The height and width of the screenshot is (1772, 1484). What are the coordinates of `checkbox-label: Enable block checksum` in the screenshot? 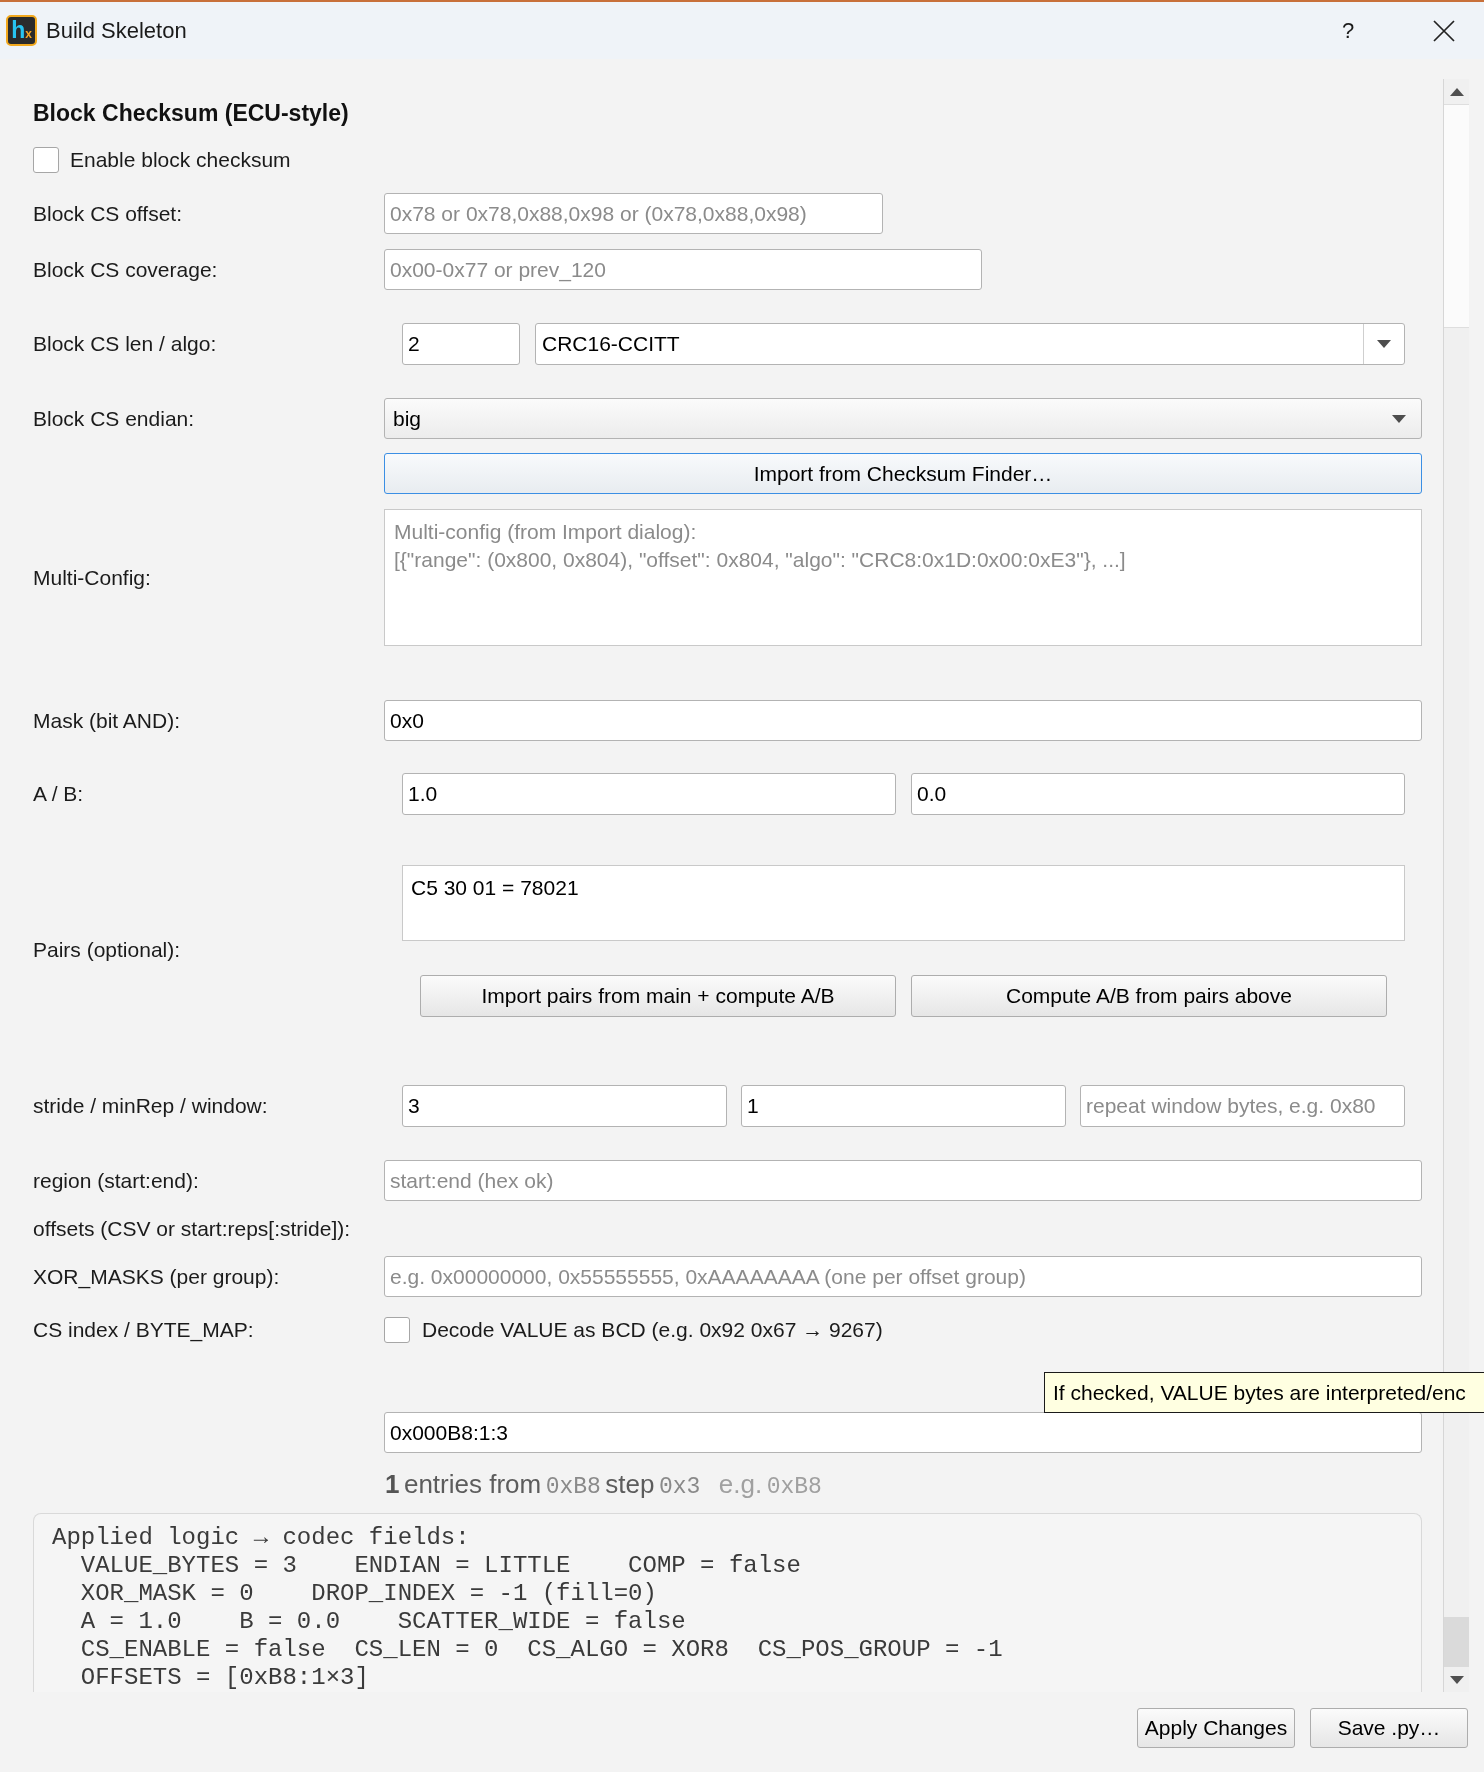 It's located at (180, 160).